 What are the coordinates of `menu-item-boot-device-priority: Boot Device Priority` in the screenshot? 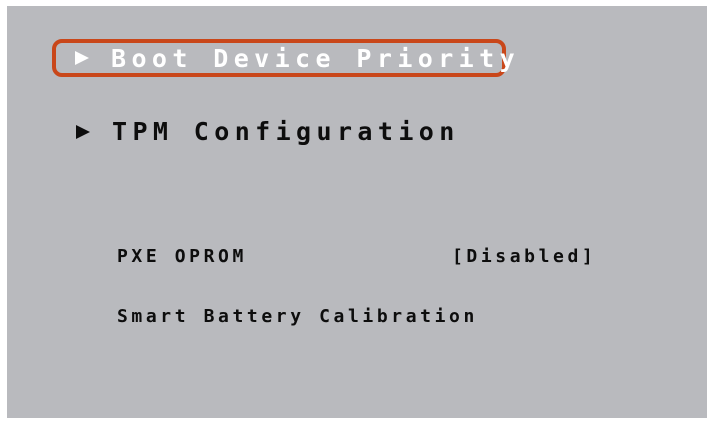 It's located at (283, 58).